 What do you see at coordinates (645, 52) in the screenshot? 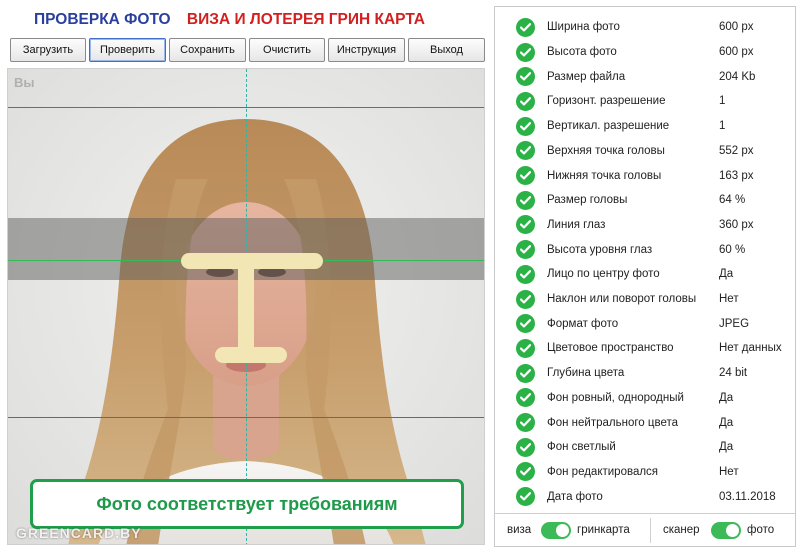
I see `check-row: Высота фото 600 px` at bounding box center [645, 52].